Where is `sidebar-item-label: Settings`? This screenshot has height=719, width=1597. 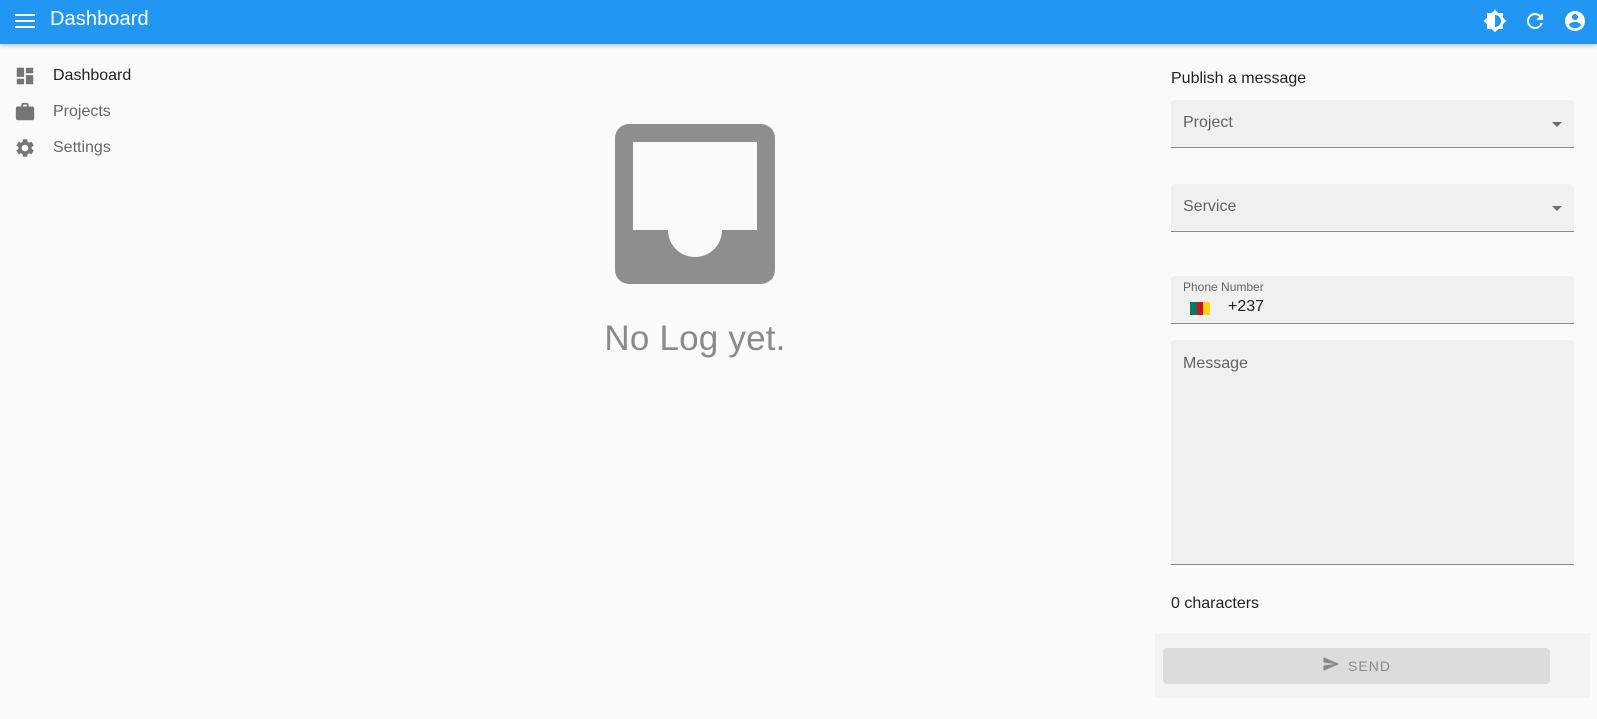 sidebar-item-label: Settings is located at coordinates (82, 147).